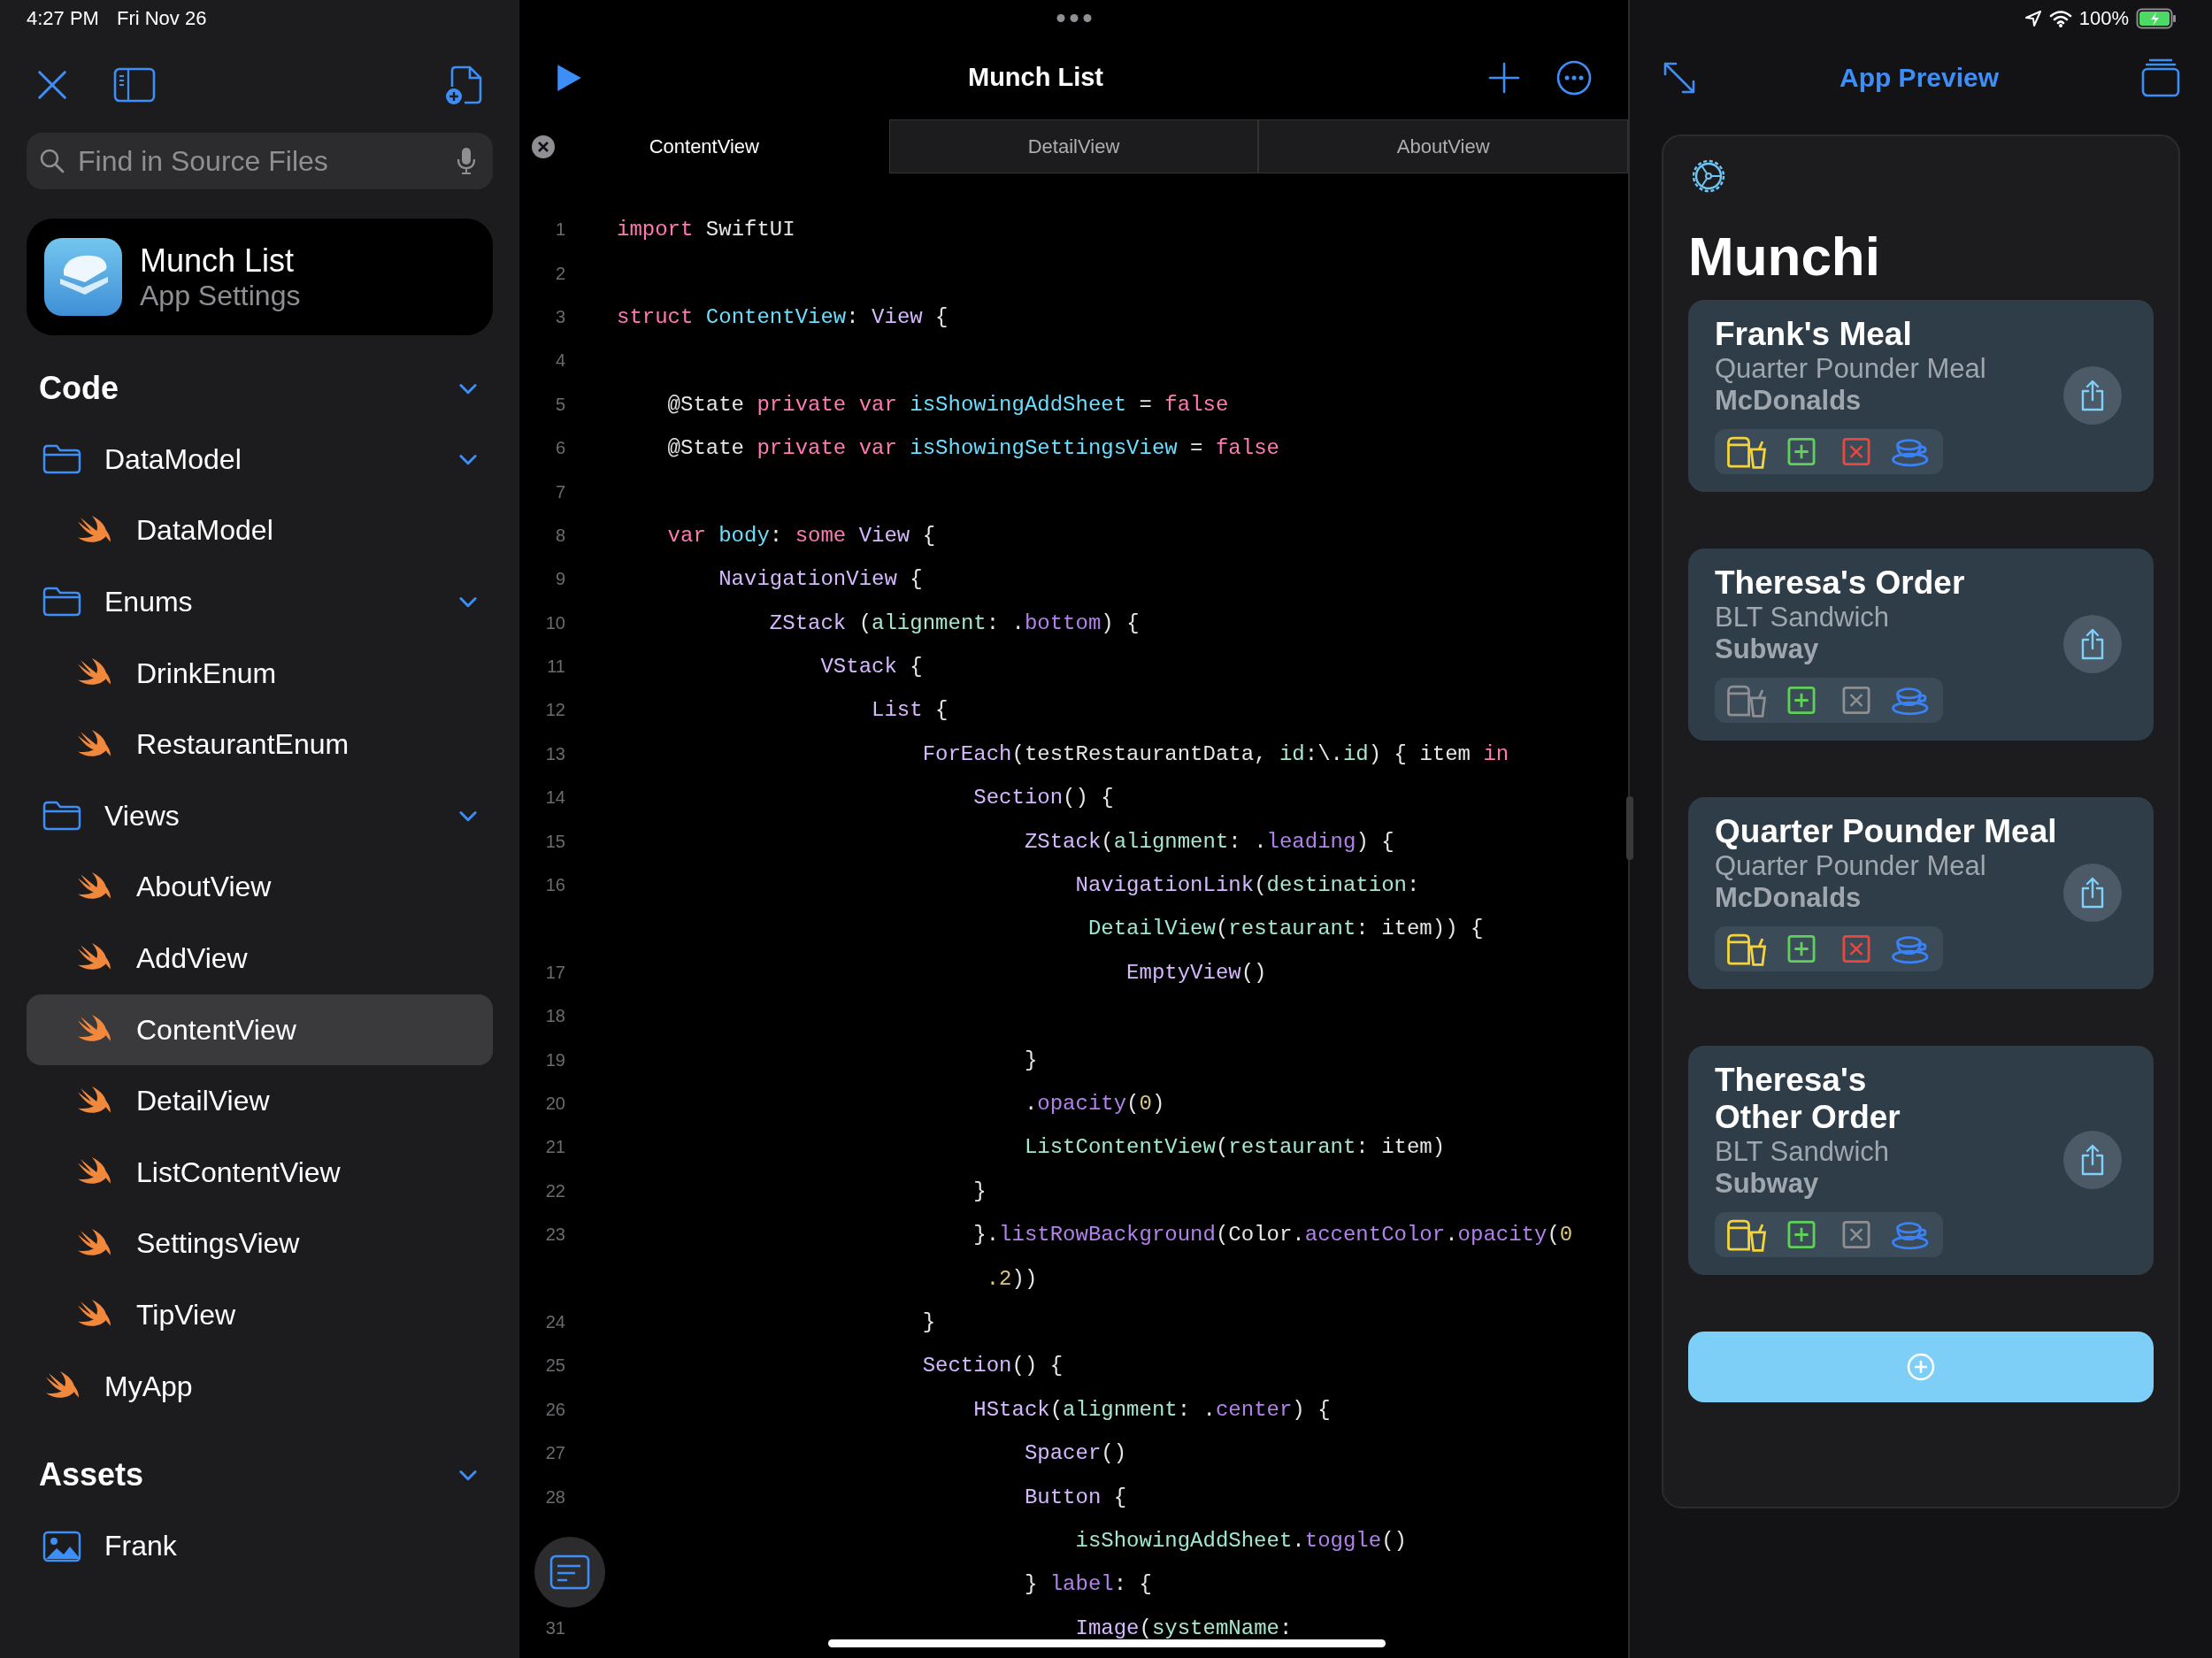 Image resolution: width=2212 pixels, height=1658 pixels. I want to click on line-number: 16, so click(555, 885).